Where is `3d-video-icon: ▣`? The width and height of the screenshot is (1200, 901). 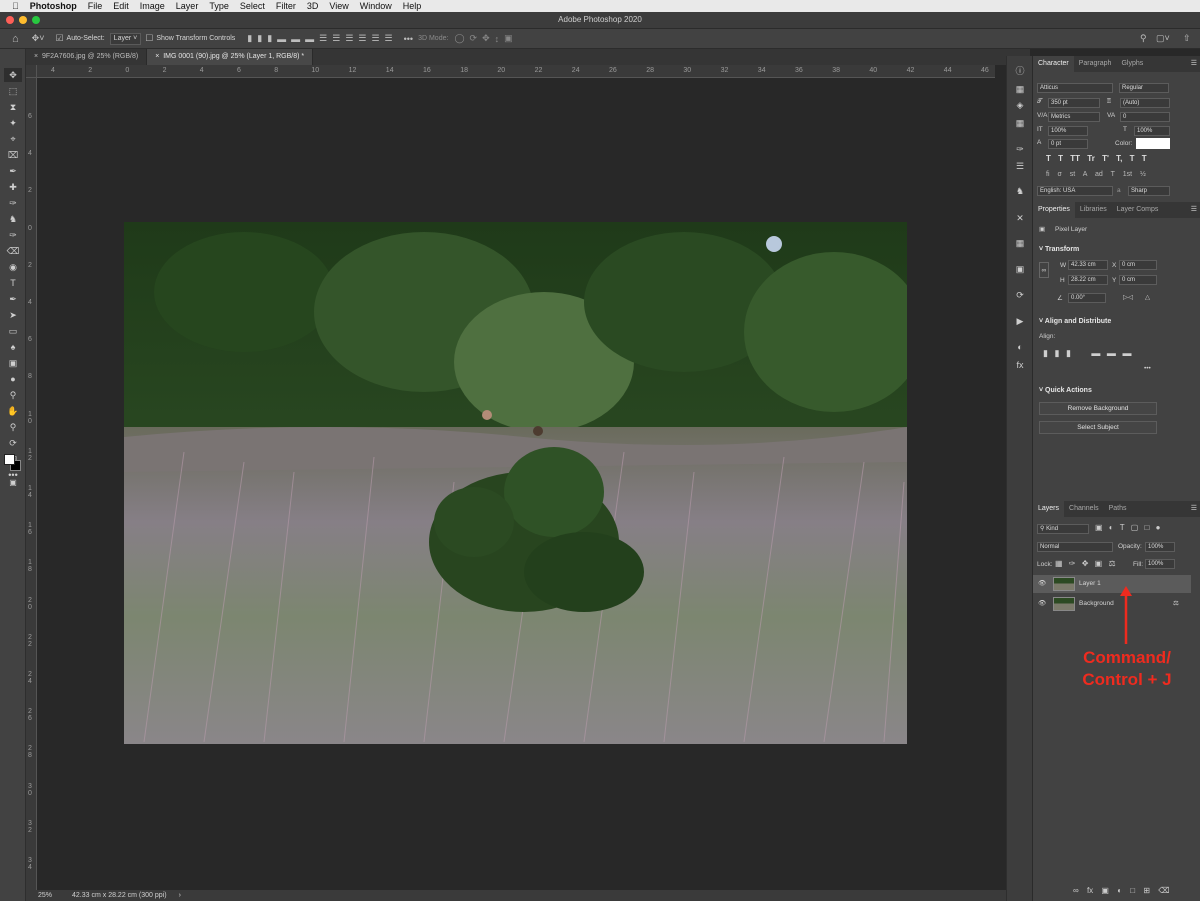 3d-video-icon: ▣ is located at coordinates (508, 38).